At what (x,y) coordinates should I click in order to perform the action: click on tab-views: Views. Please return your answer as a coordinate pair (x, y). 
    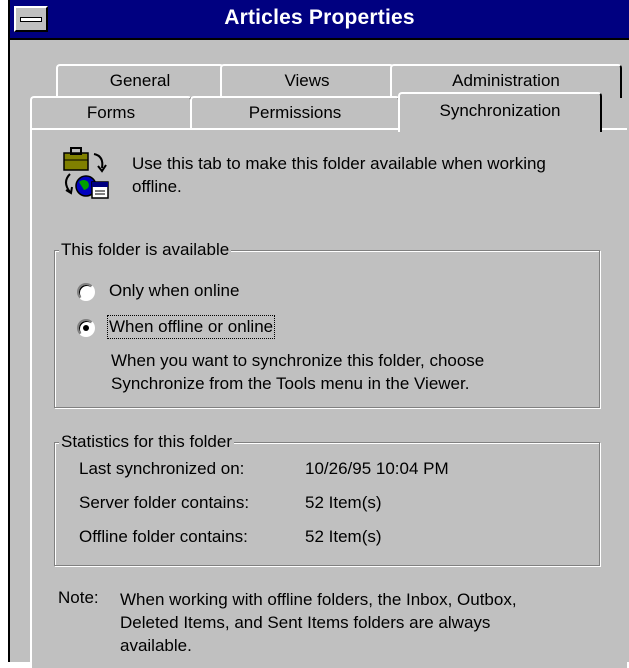
    Looking at the image, I should click on (307, 81).